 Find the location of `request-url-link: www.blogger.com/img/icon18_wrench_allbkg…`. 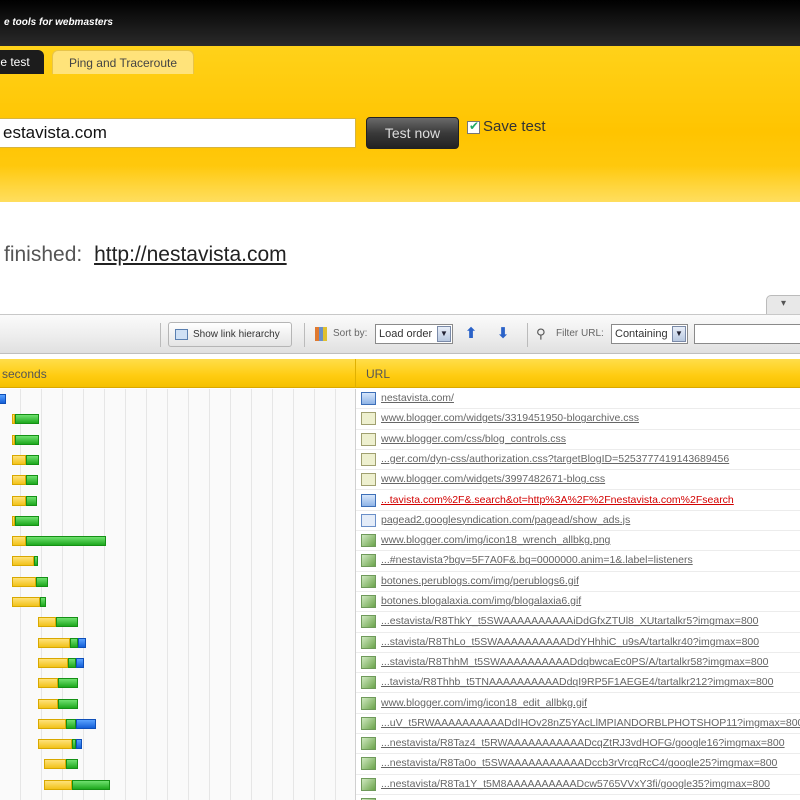

request-url-link: www.blogger.com/img/icon18_wrench_allbkg… is located at coordinates (495, 540).